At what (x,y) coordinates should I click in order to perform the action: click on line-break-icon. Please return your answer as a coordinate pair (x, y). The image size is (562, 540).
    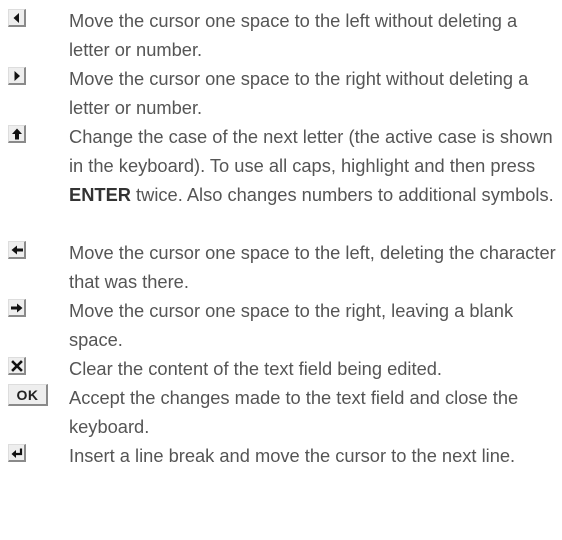
    Looking at the image, I should click on (17, 453).